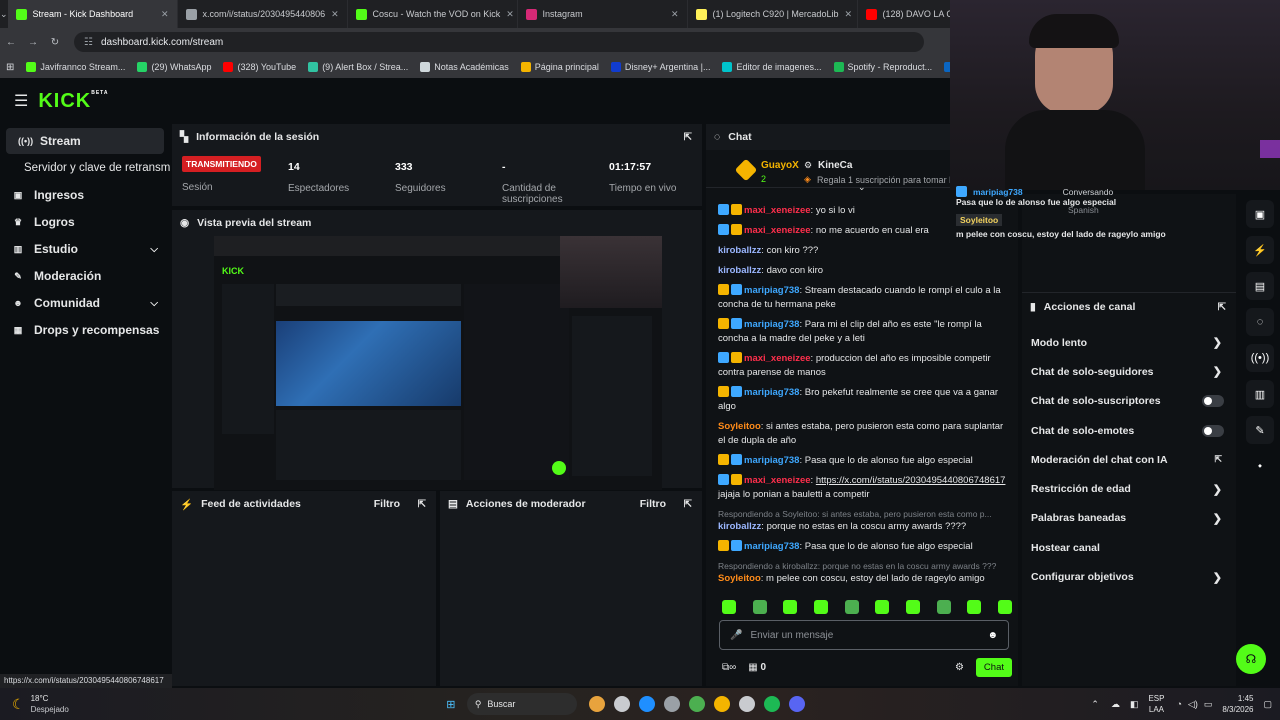  I want to click on edge-icon, so click(646, 704).